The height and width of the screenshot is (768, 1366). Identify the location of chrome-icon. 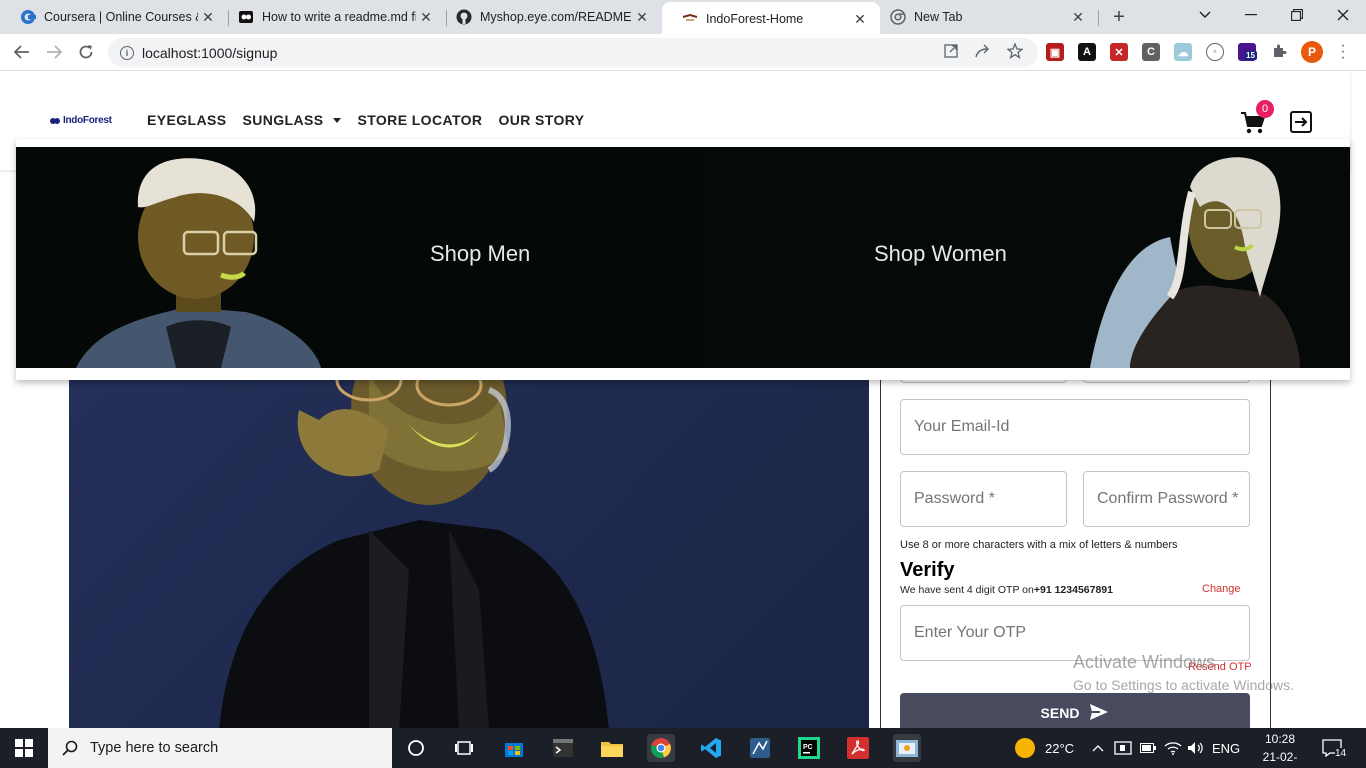
(898, 17).